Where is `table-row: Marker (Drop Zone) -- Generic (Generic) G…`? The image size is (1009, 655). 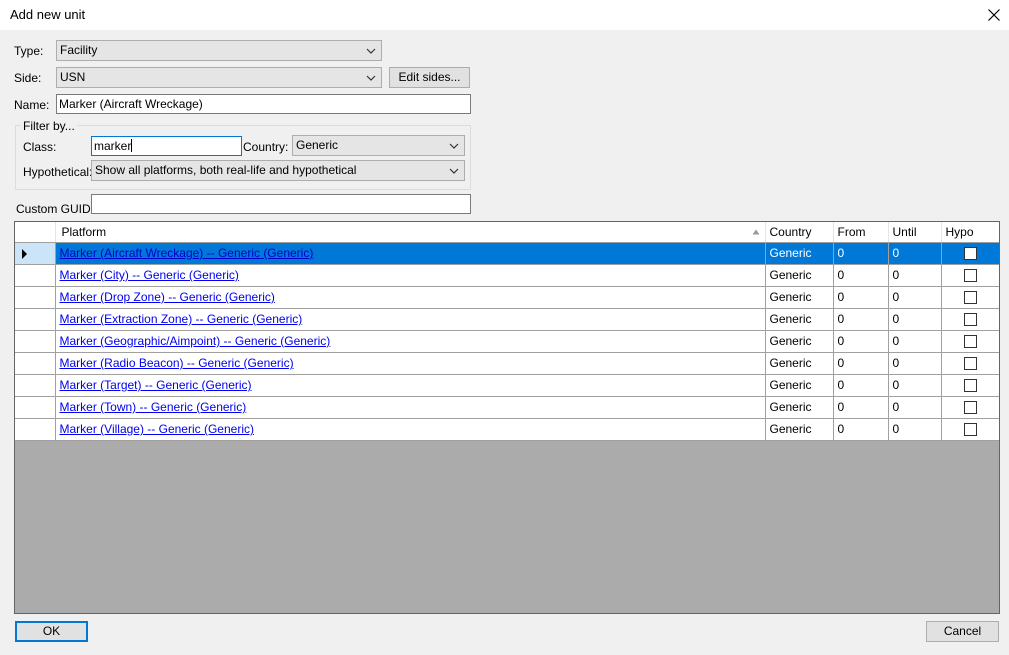
table-row: Marker (Drop Zone) -- Generic (Generic) G… is located at coordinates (507, 297).